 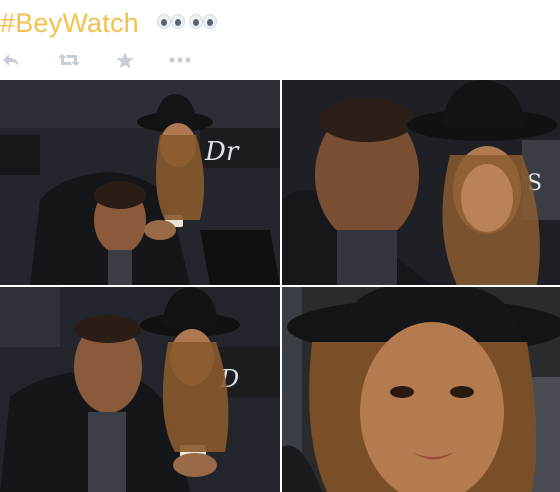 I want to click on eyes-emoji-icon, so click(x=188, y=22).